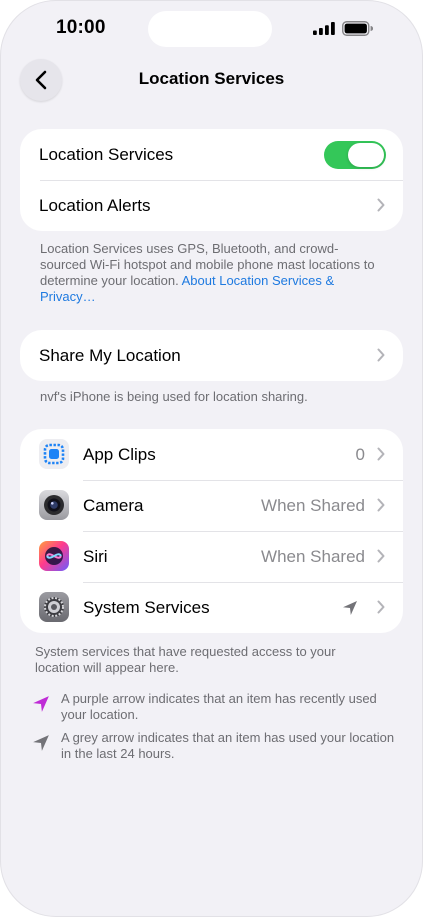 The width and height of the screenshot is (423, 917). What do you see at coordinates (324, 28) in the screenshot?
I see `cellular-signal-icon` at bounding box center [324, 28].